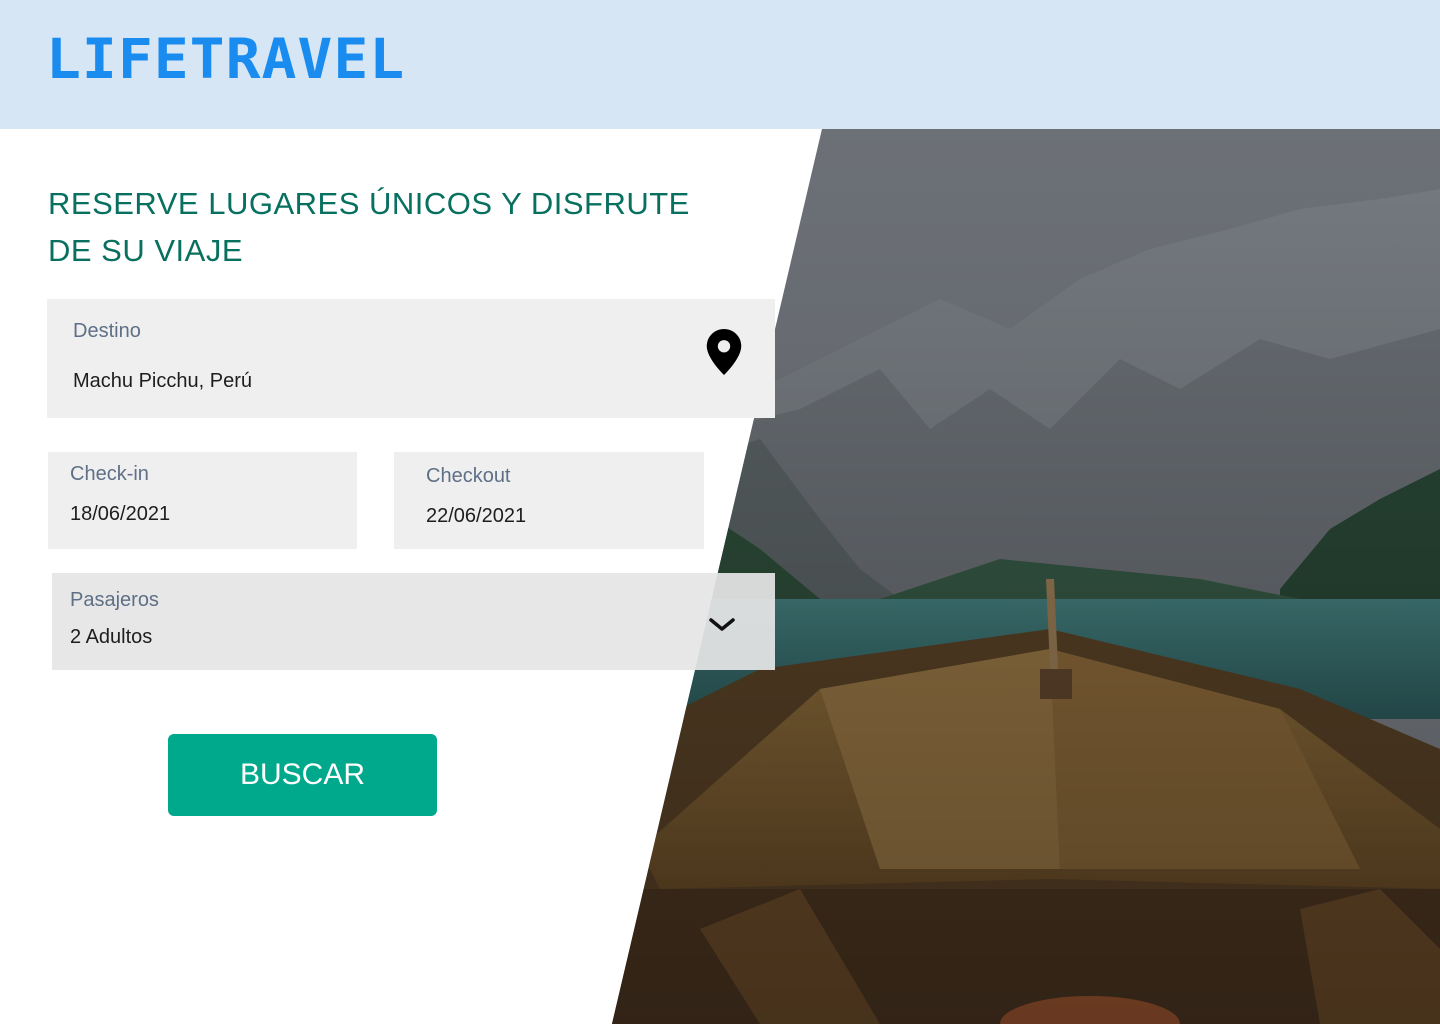 The width and height of the screenshot is (1440, 1024). I want to click on checkout-label: Checkout, so click(468, 476).